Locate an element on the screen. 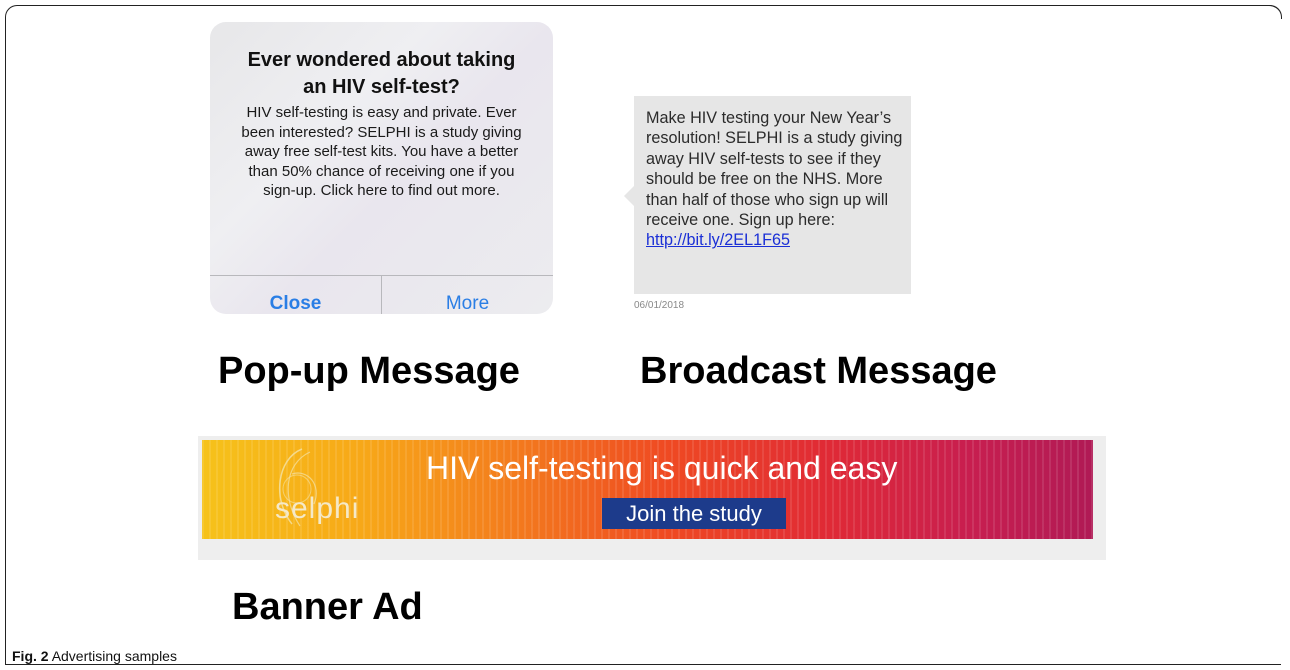 The width and height of the screenshot is (1290, 670). broadcast-link: http://bit.ly/2EL1F65 is located at coordinates (718, 240).